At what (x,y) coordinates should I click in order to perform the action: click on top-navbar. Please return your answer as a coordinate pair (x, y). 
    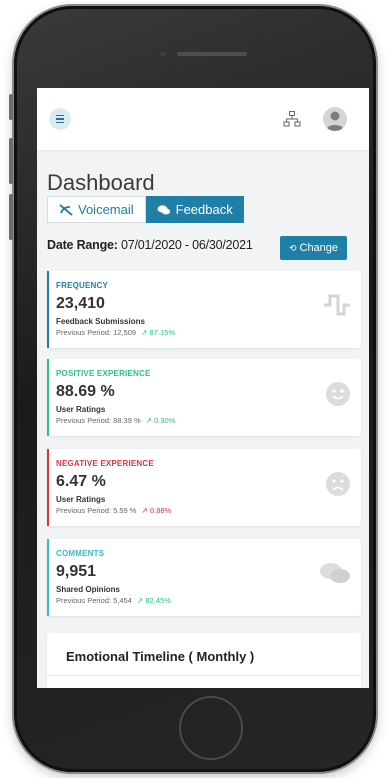
    Looking at the image, I should click on (203, 119).